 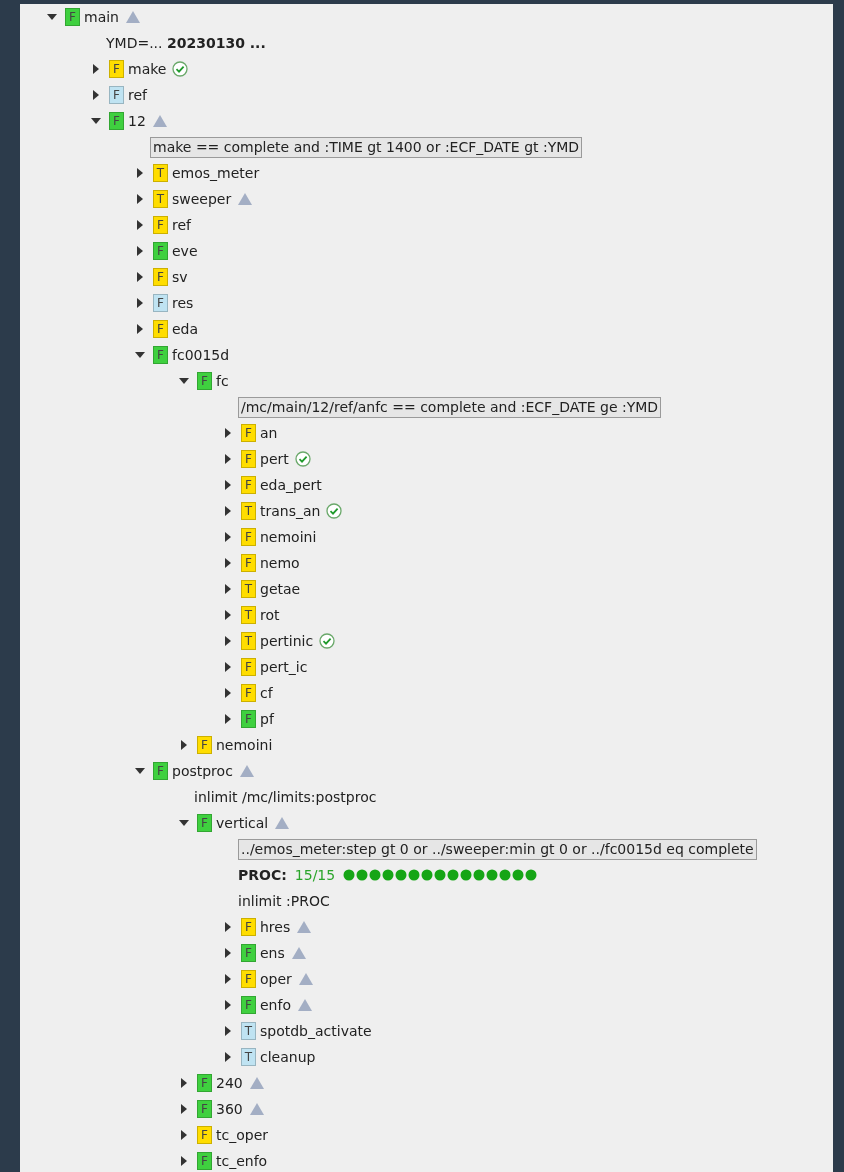 What do you see at coordinates (242, 1161) in the screenshot?
I see `node-label: tc_enfo` at bounding box center [242, 1161].